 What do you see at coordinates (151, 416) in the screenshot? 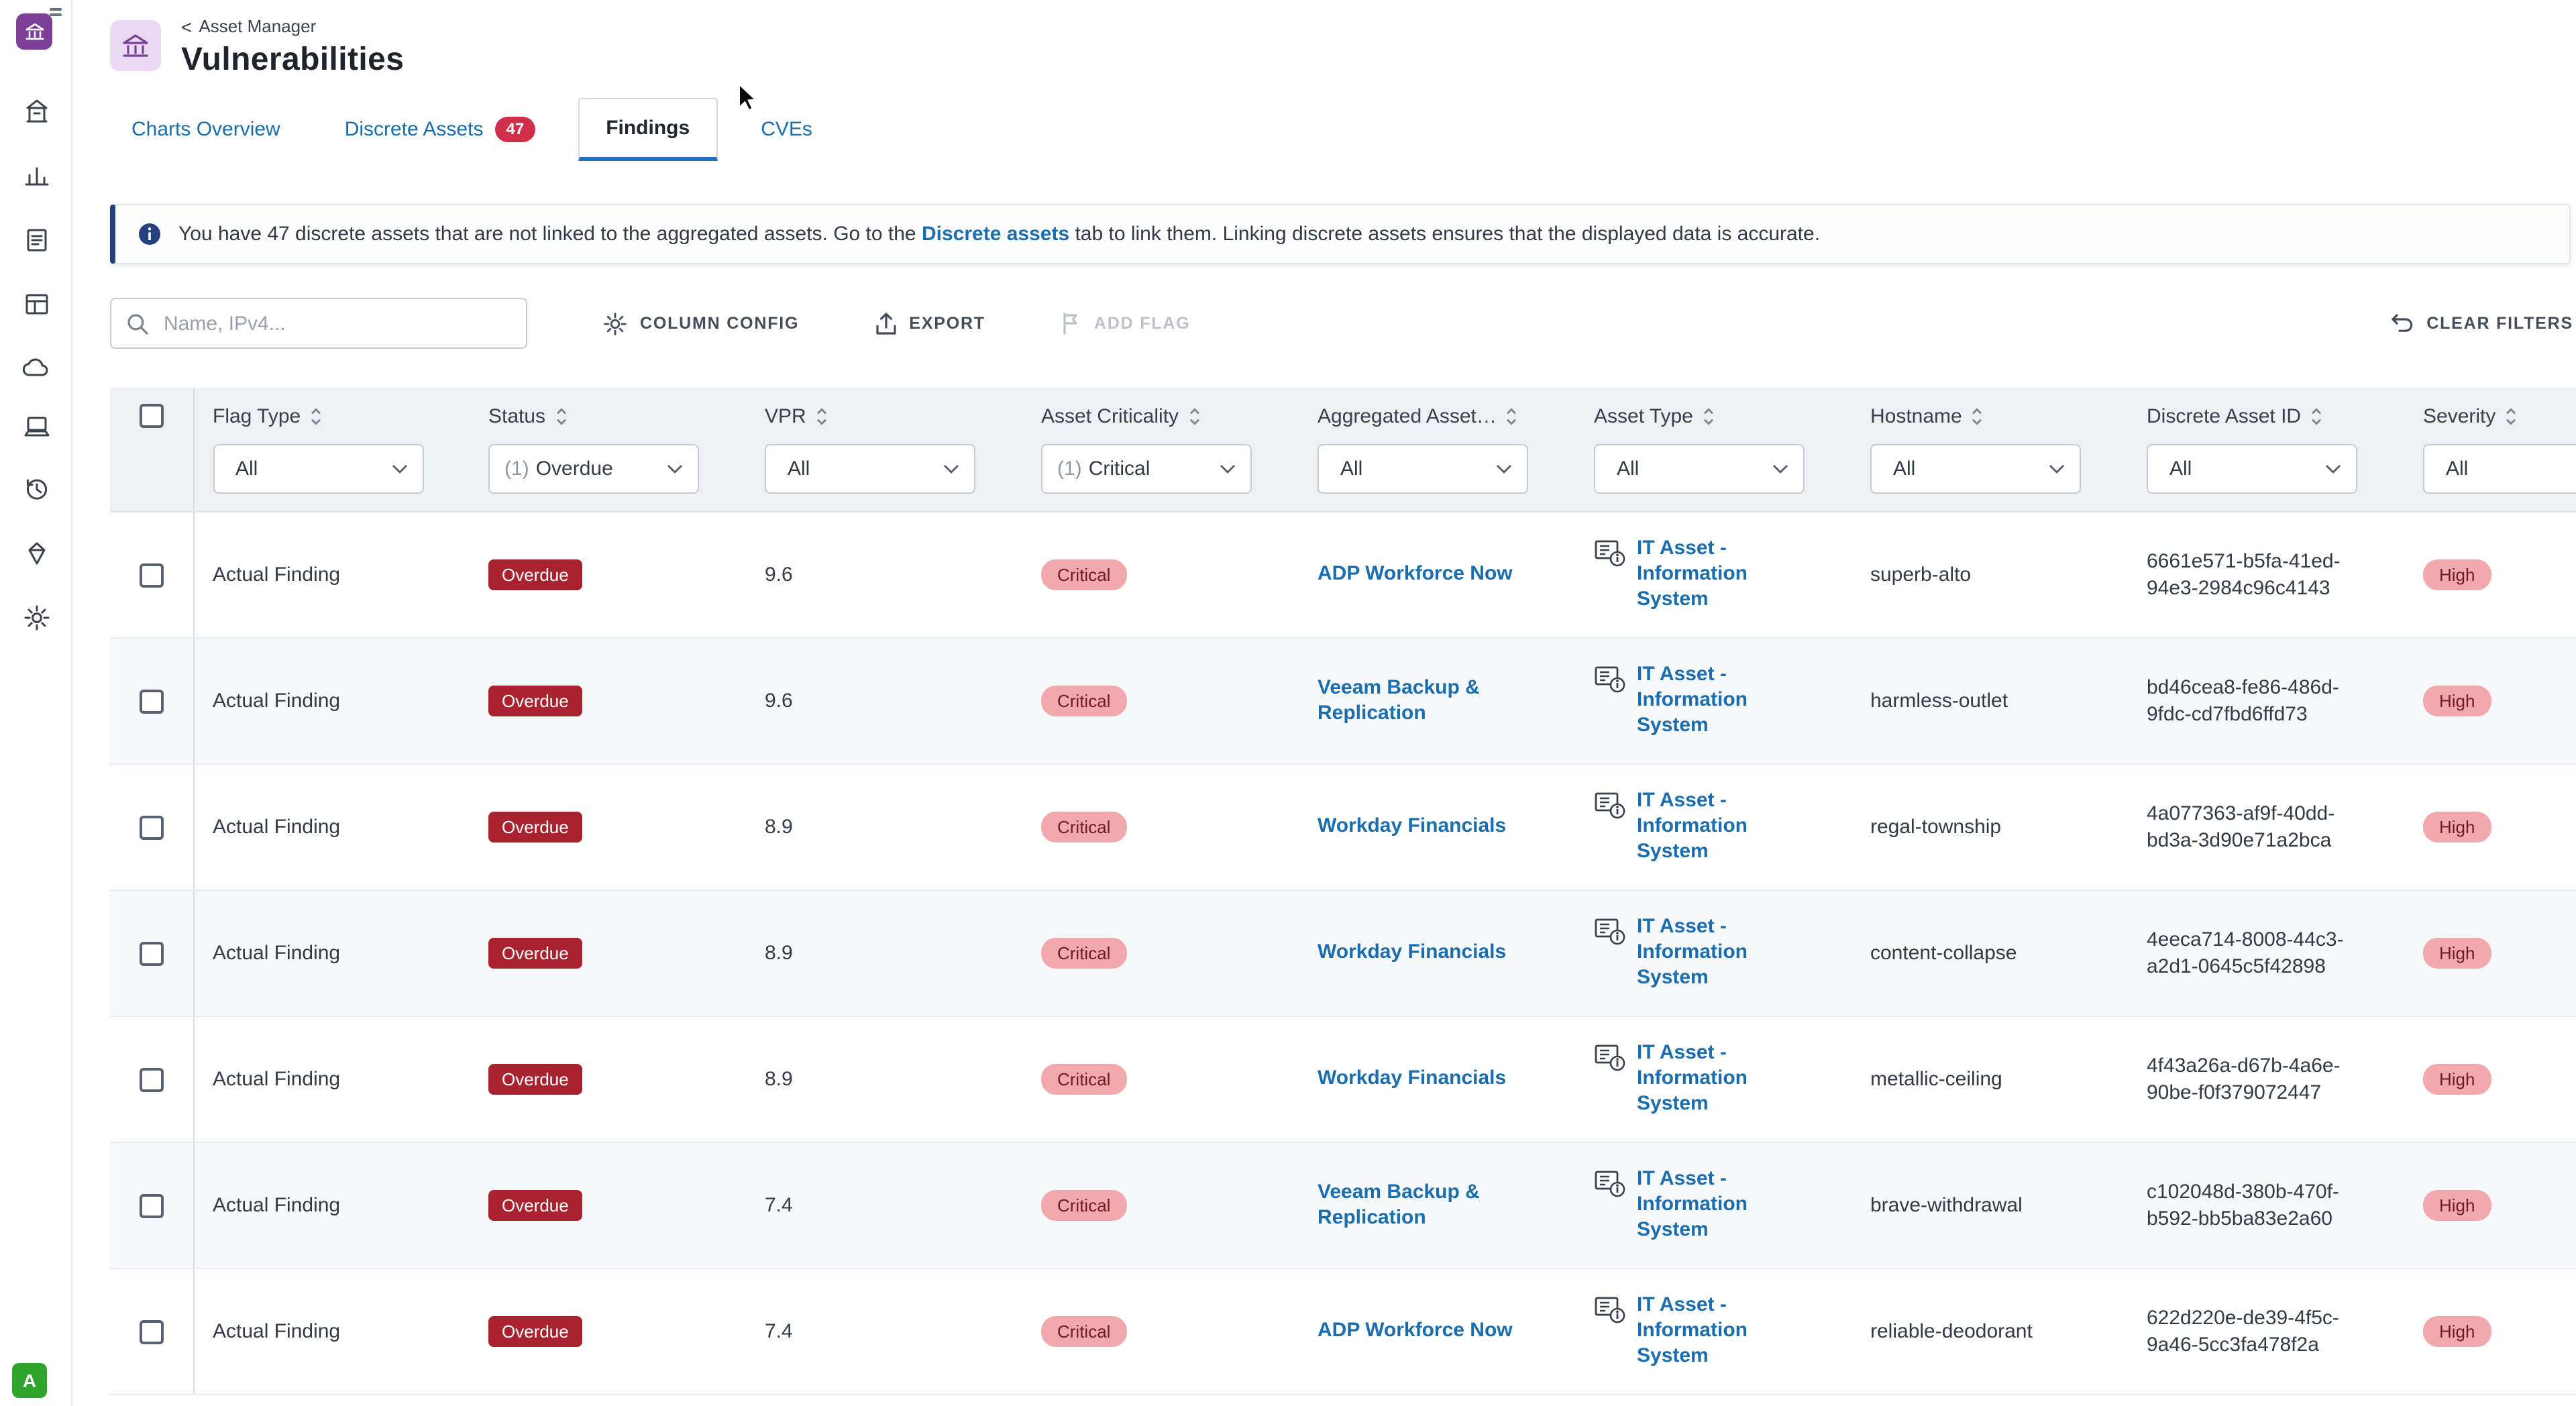
I see `select-all-checkbox` at bounding box center [151, 416].